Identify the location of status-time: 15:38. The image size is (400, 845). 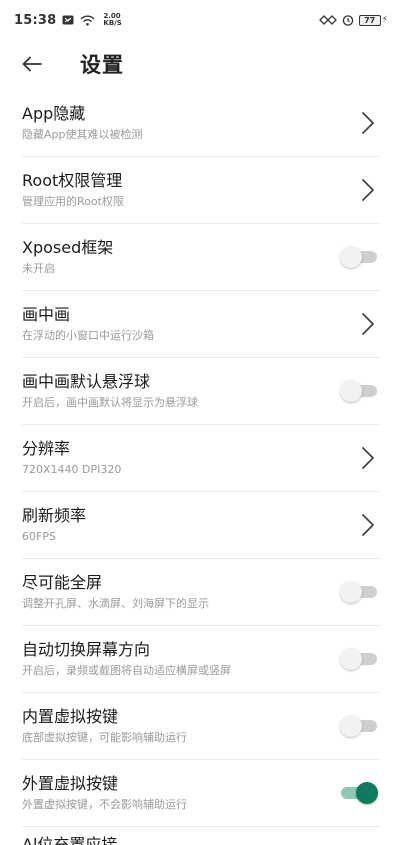
(35, 20).